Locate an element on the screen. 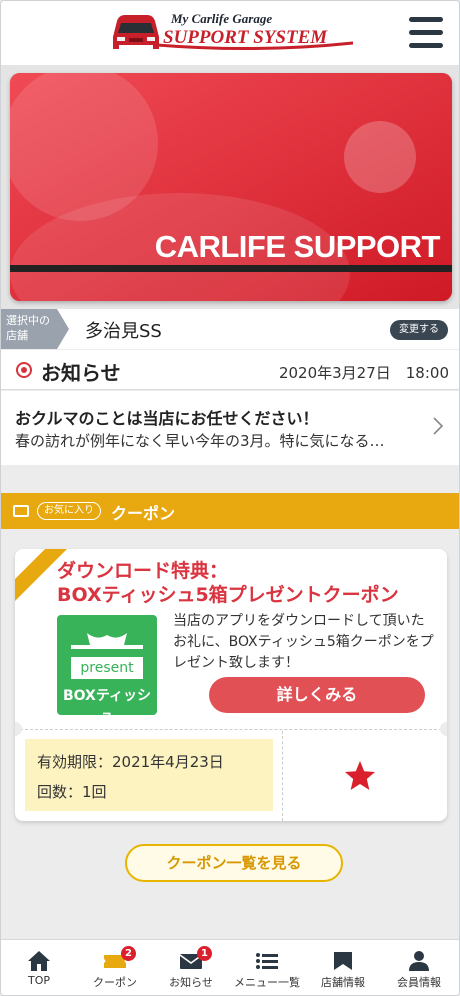 The image size is (460, 996). coupon-divider is located at coordinates (282, 776).